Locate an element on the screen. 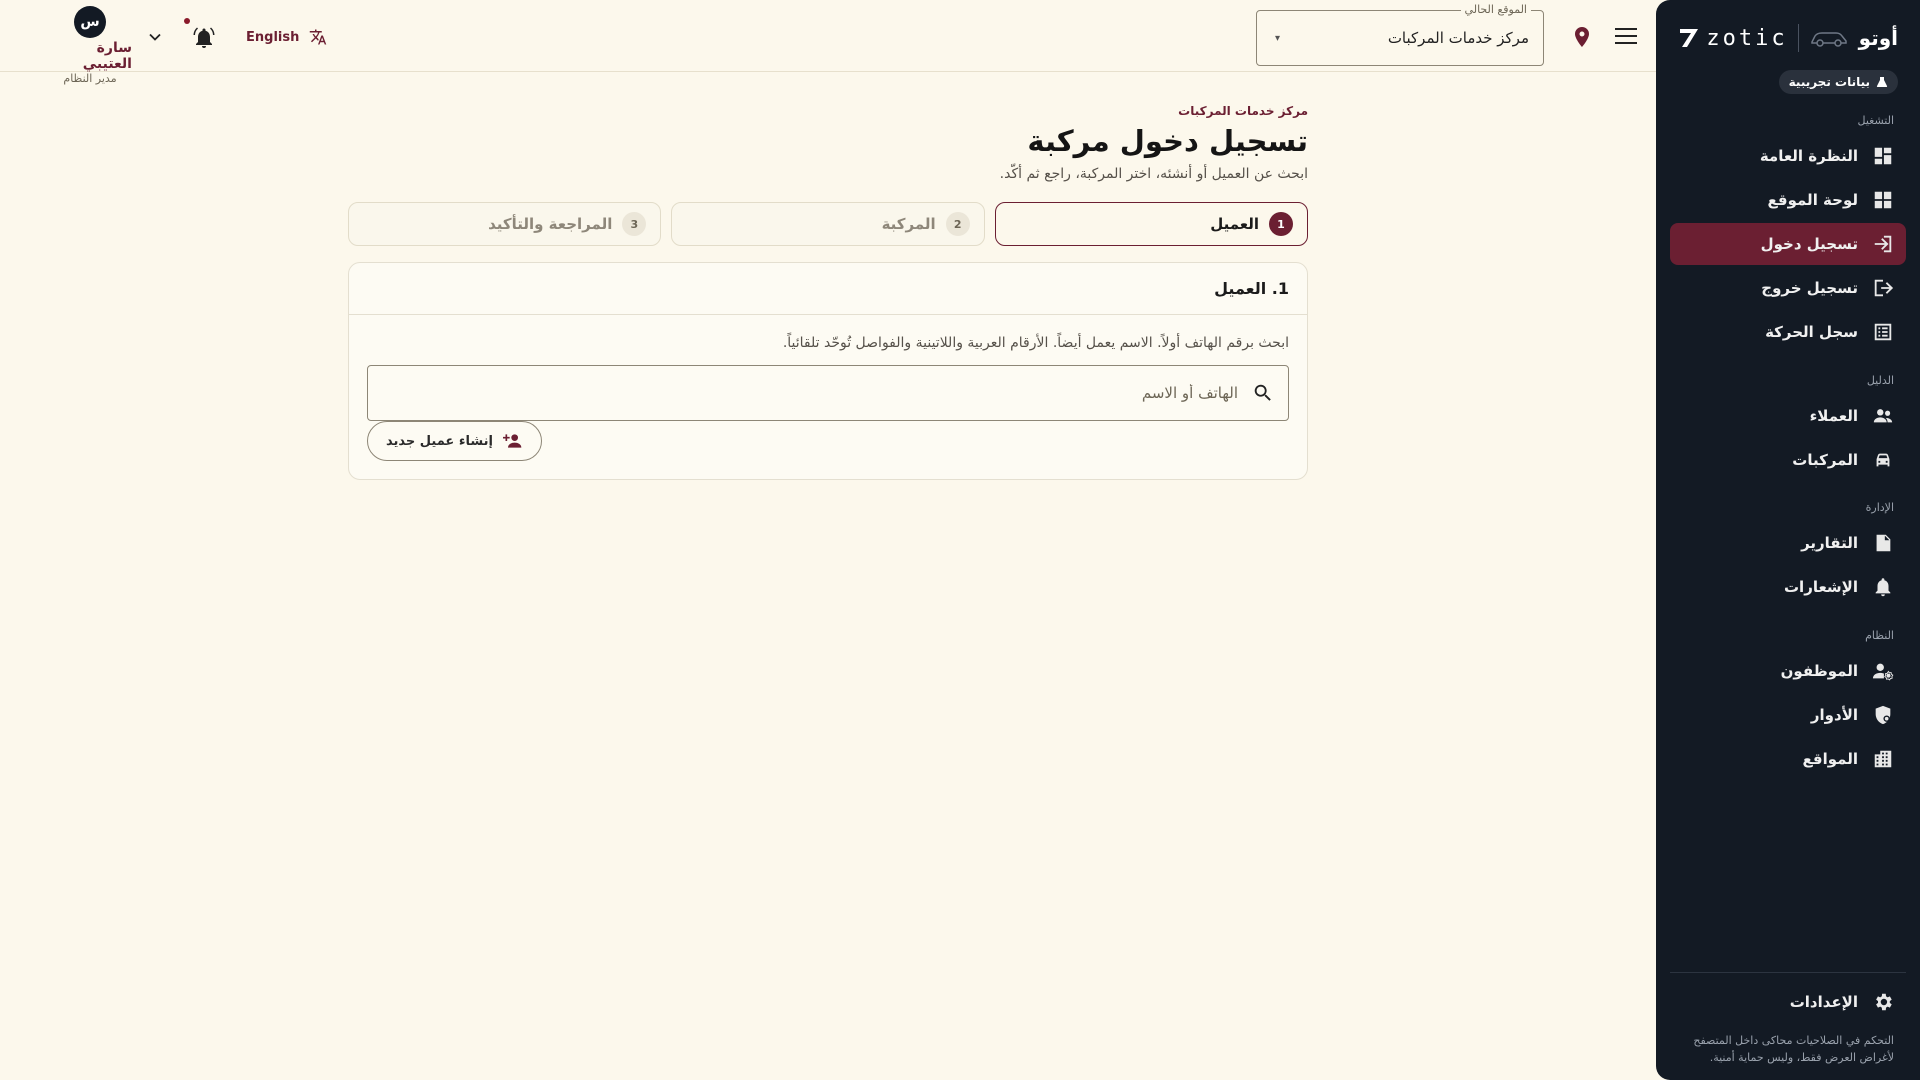 This screenshot has height=1080, width=1920. people-icon is located at coordinates (1883, 416).